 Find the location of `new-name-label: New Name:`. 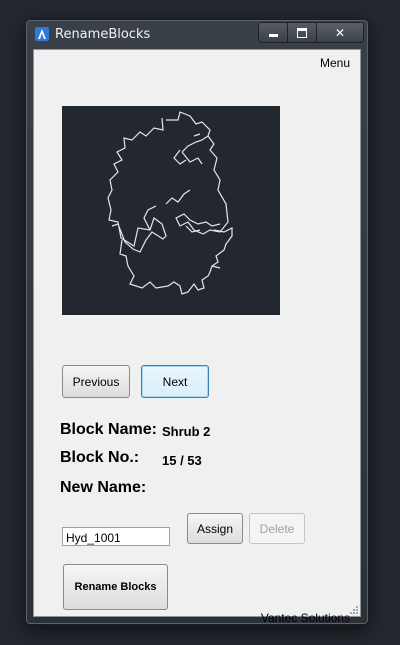

new-name-label: New Name: is located at coordinates (103, 487).